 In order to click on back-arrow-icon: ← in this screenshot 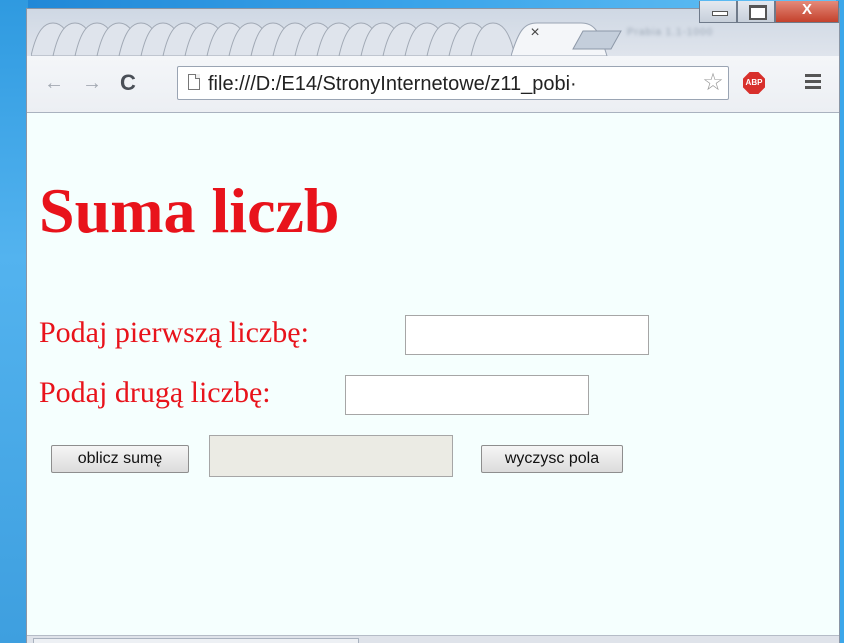, I will do `click(54, 83)`.